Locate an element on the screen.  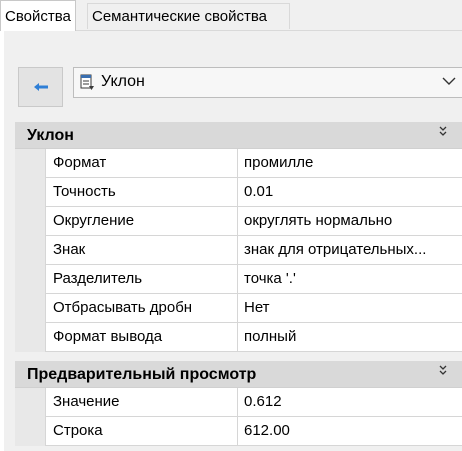
property-row-separator: Разделитель точка '.' is located at coordinates (238, 279).